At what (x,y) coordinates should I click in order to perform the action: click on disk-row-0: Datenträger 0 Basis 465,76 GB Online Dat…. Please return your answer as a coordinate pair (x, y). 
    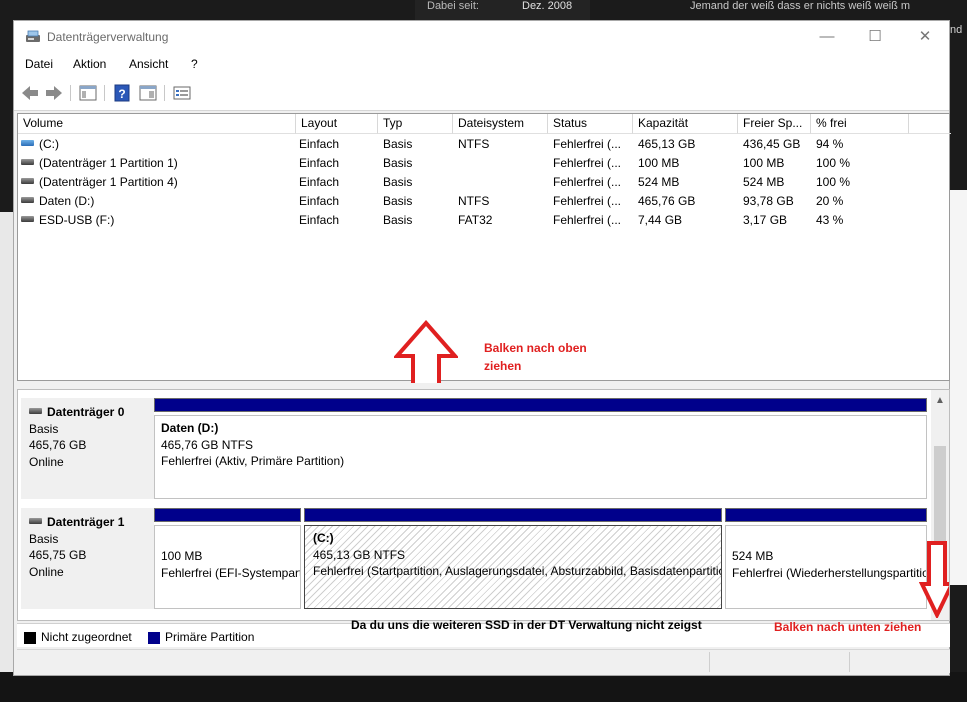
    Looking at the image, I should click on (474, 447).